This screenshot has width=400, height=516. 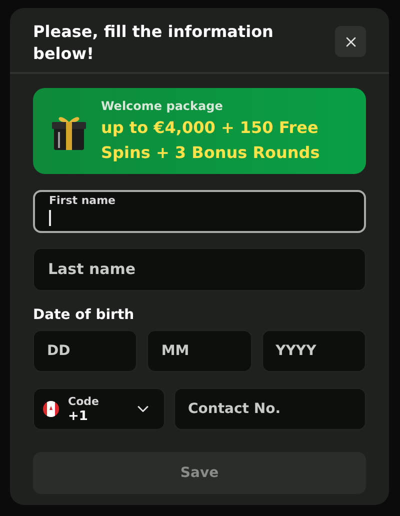 What do you see at coordinates (199, 269) in the screenshot?
I see `input-field: Last name` at bounding box center [199, 269].